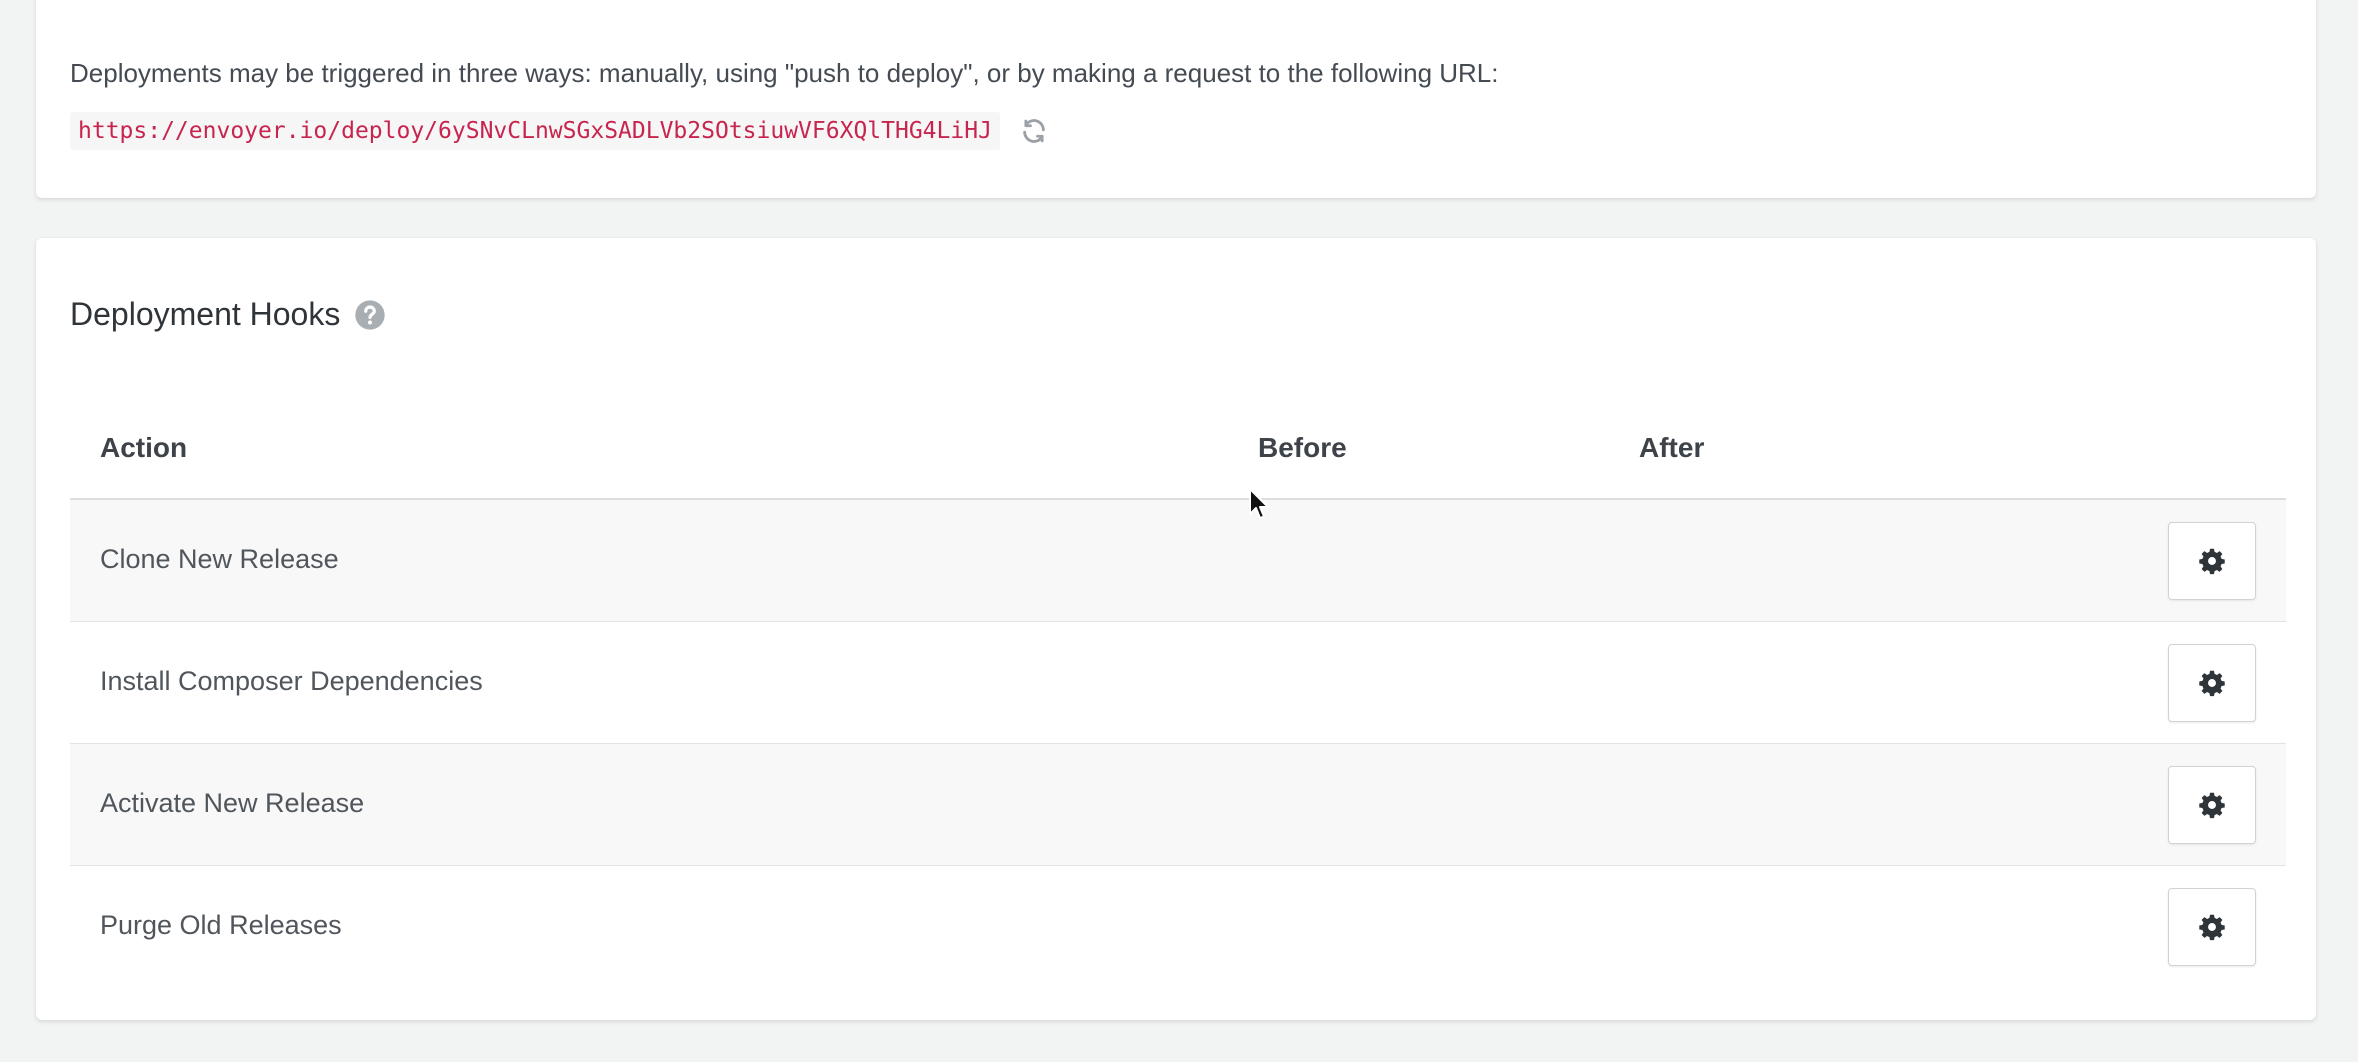 This screenshot has width=2358, height=1062. I want to click on column-header-before: Before, so click(1302, 447).